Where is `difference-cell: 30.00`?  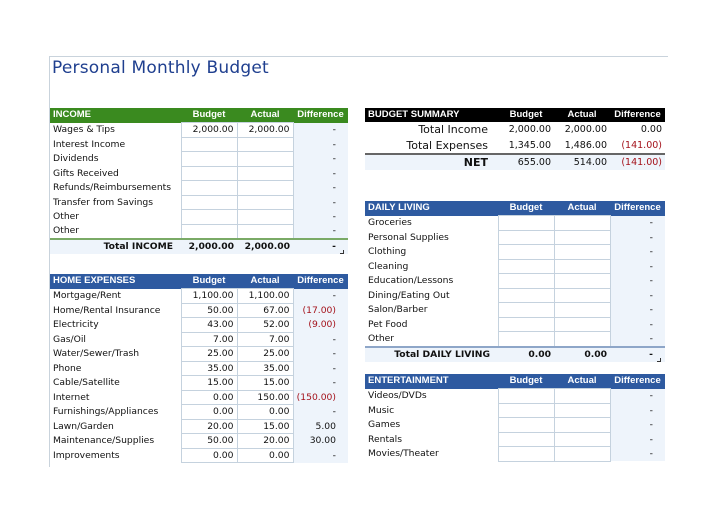 difference-cell: 30.00 is located at coordinates (320, 440).